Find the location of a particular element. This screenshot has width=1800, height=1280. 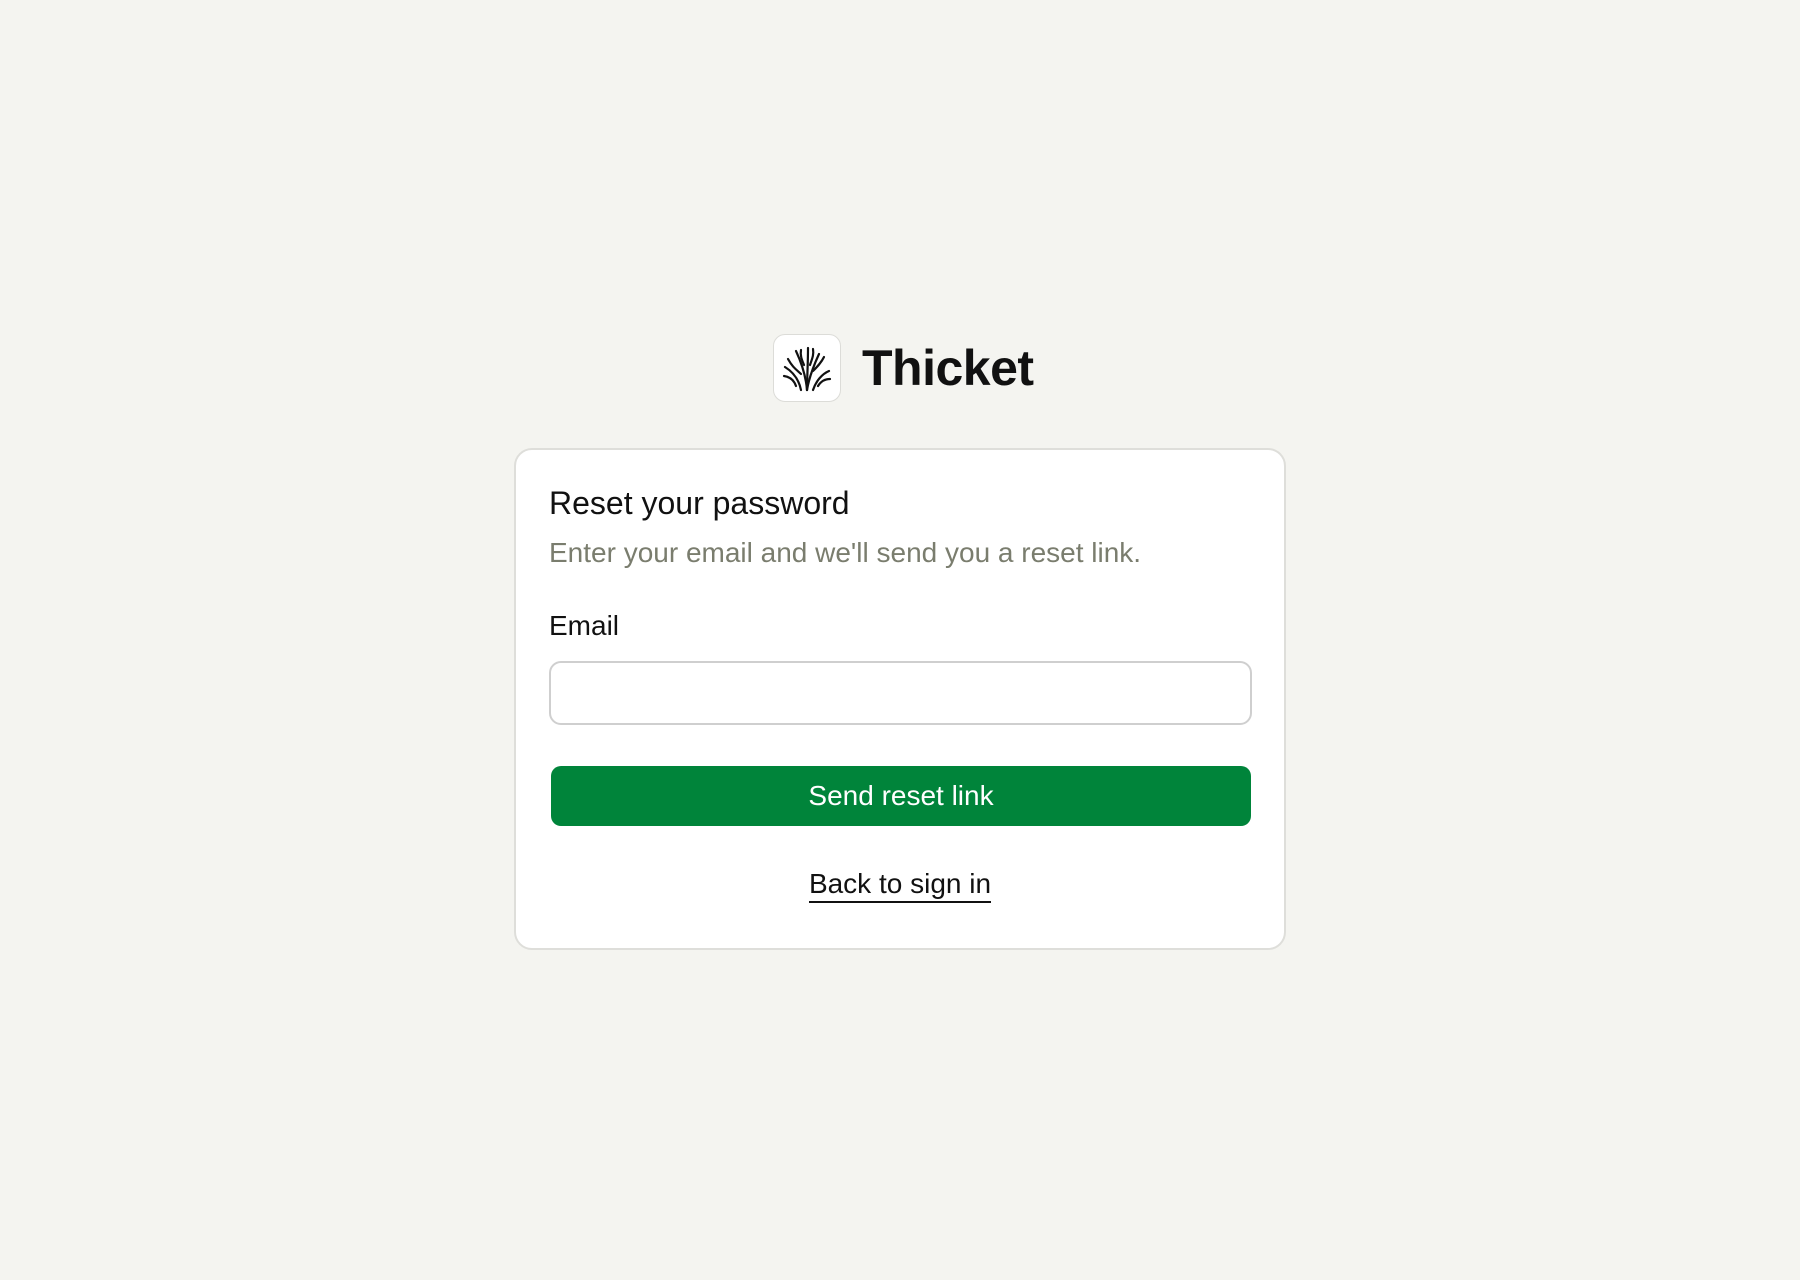

email-input is located at coordinates (900, 693).